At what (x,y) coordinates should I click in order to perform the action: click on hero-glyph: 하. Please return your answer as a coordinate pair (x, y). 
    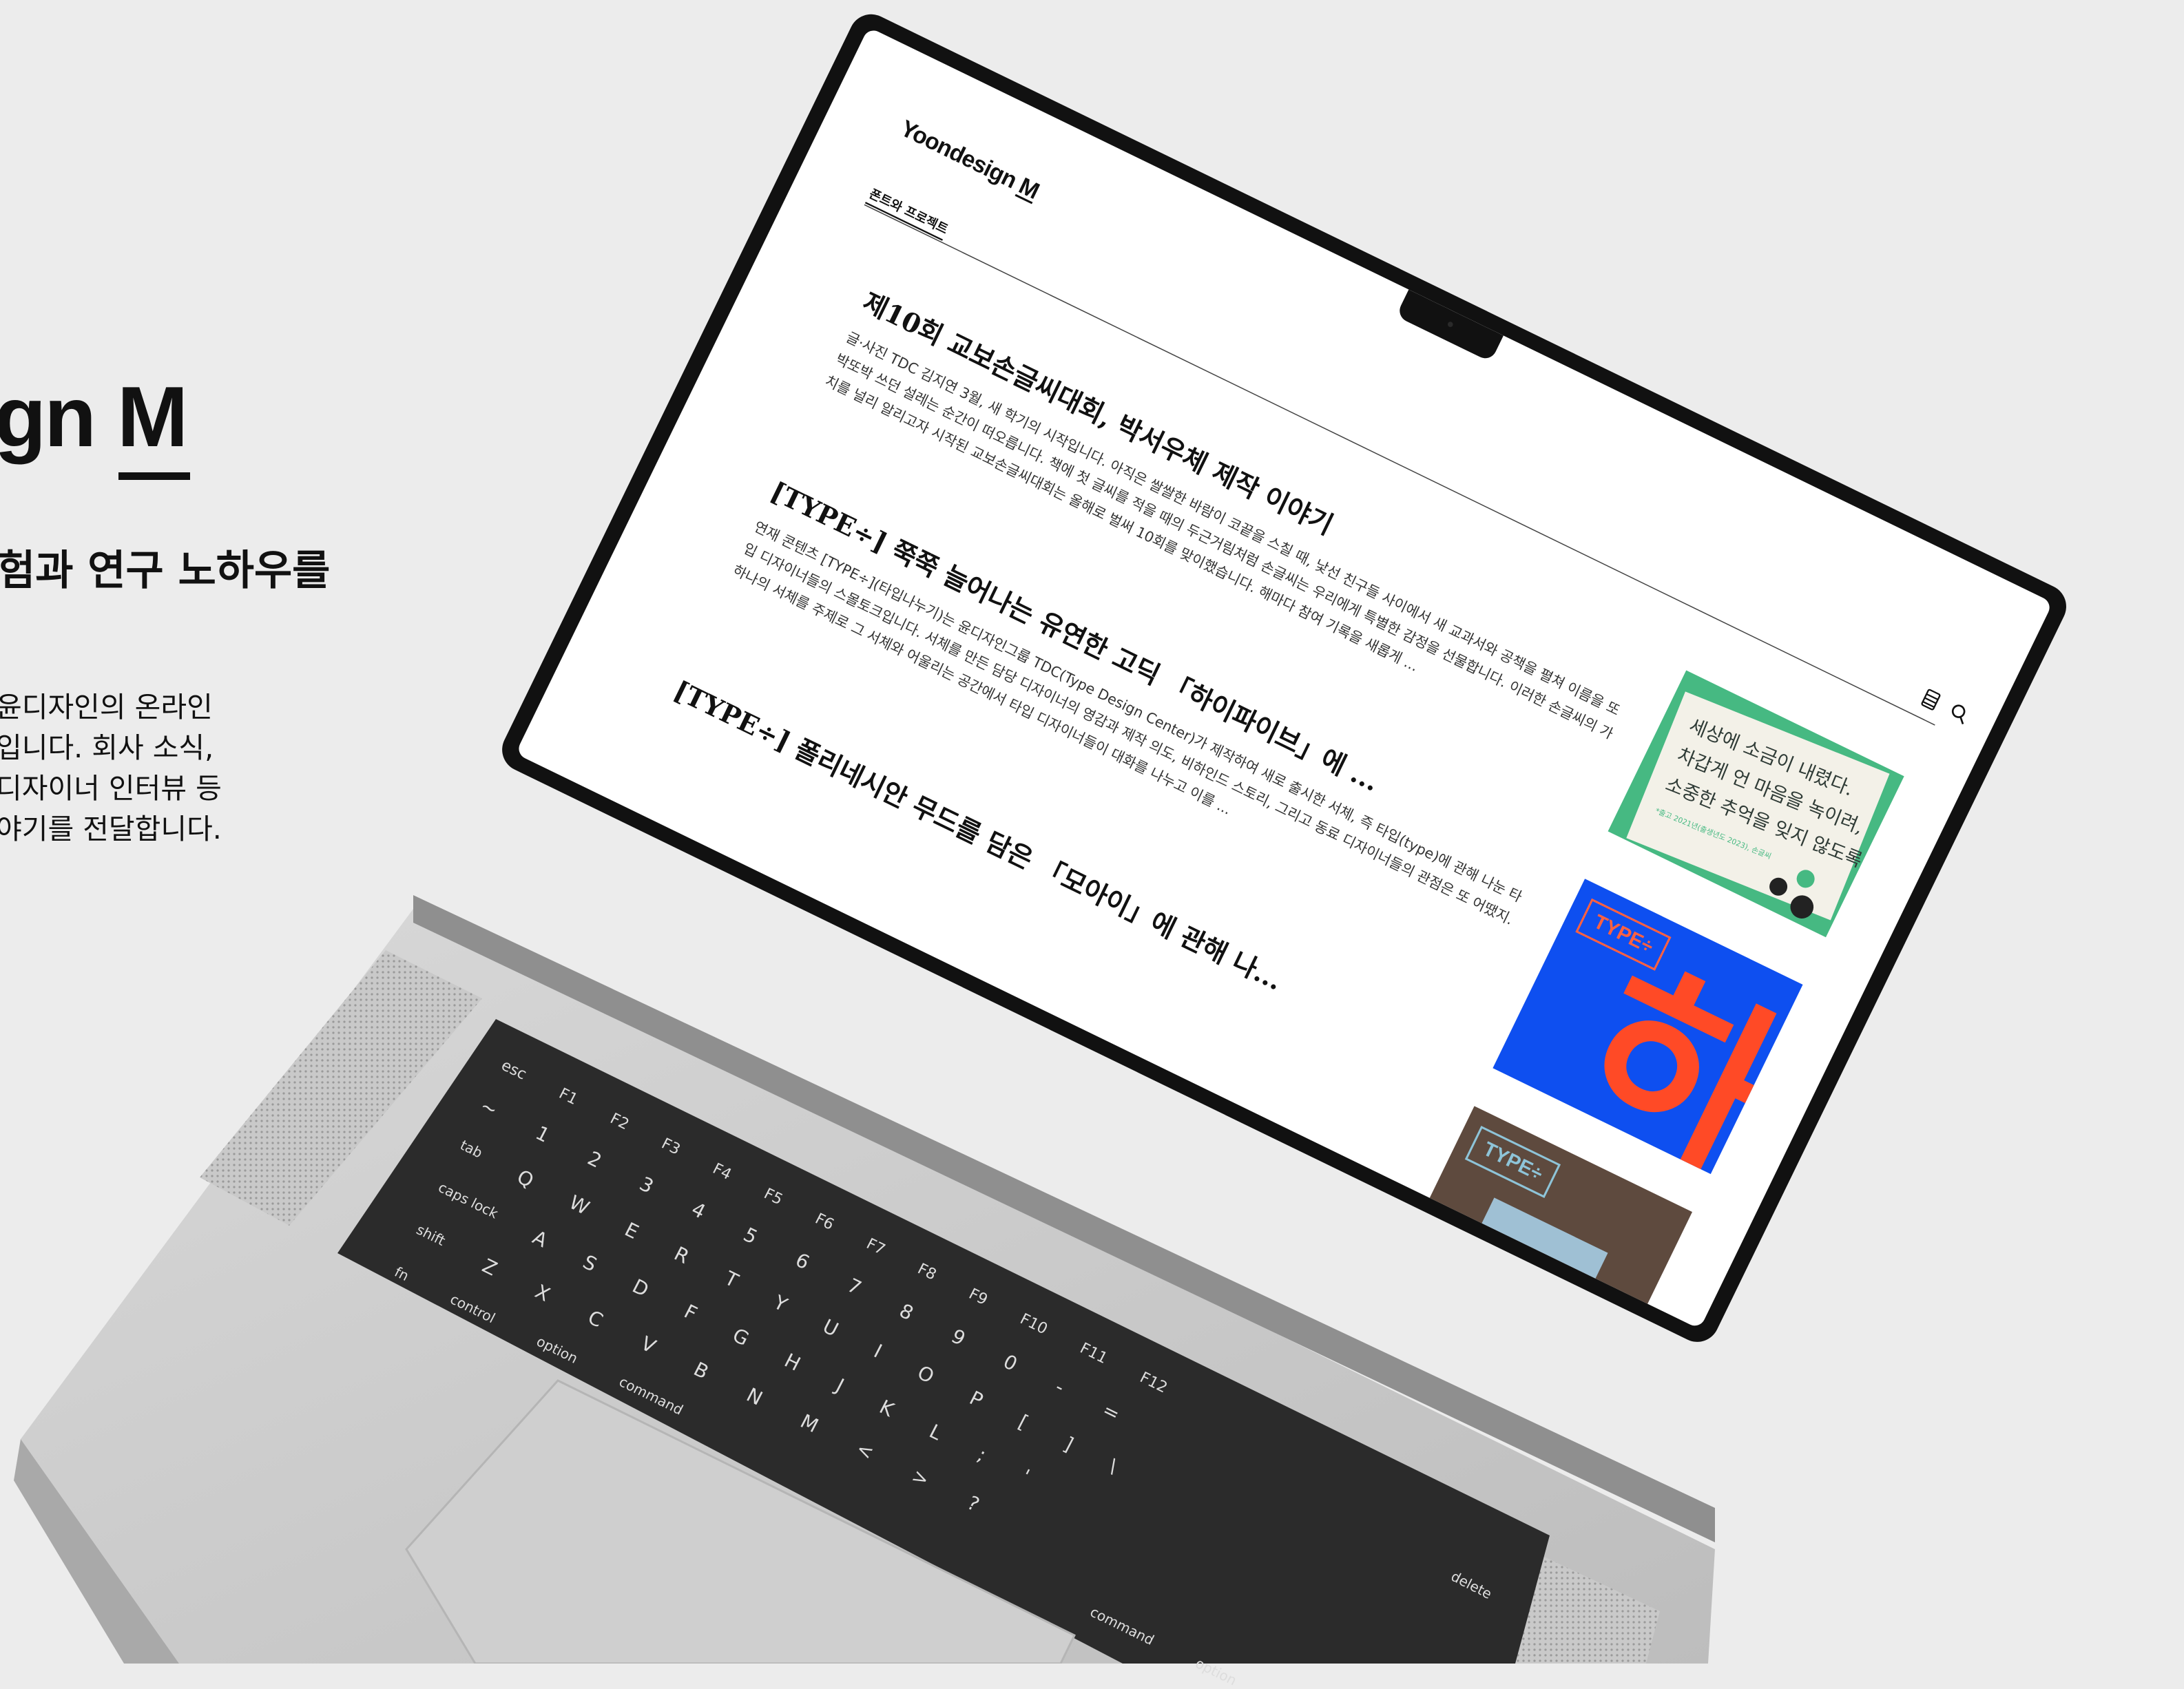
    Looking at the image, I should click on (1674, 1053).